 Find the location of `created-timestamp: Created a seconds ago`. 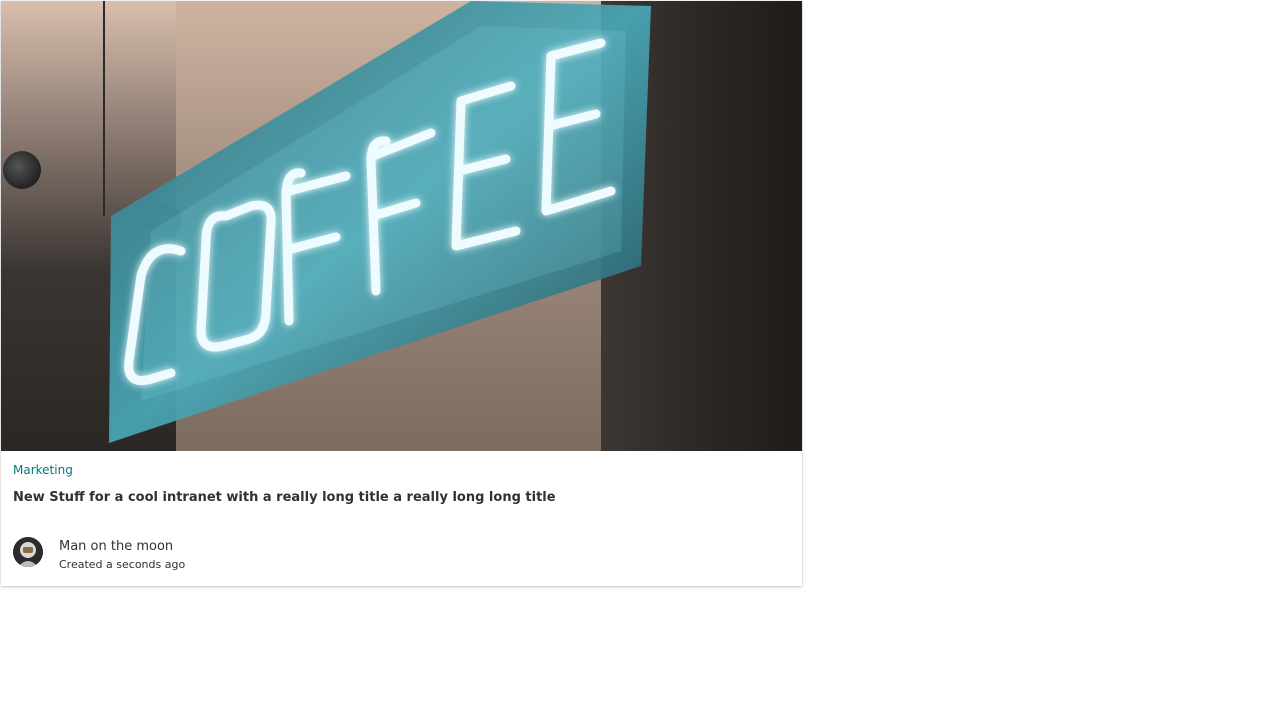

created-timestamp: Created a seconds ago is located at coordinates (122, 564).